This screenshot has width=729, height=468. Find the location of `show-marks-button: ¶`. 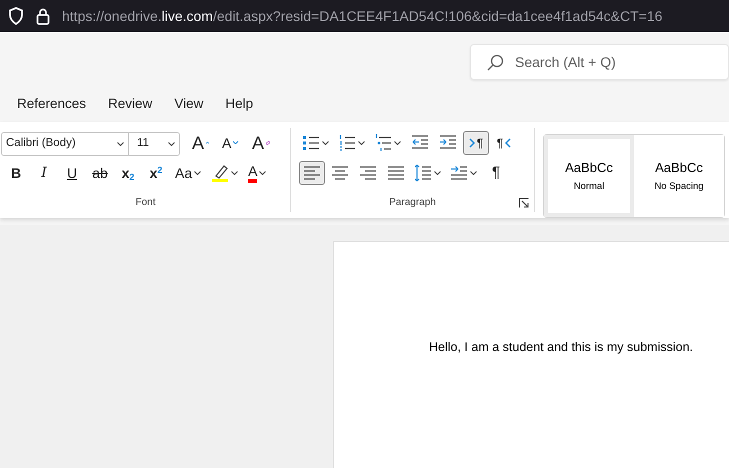

show-marks-button: ¶ is located at coordinates (496, 173).